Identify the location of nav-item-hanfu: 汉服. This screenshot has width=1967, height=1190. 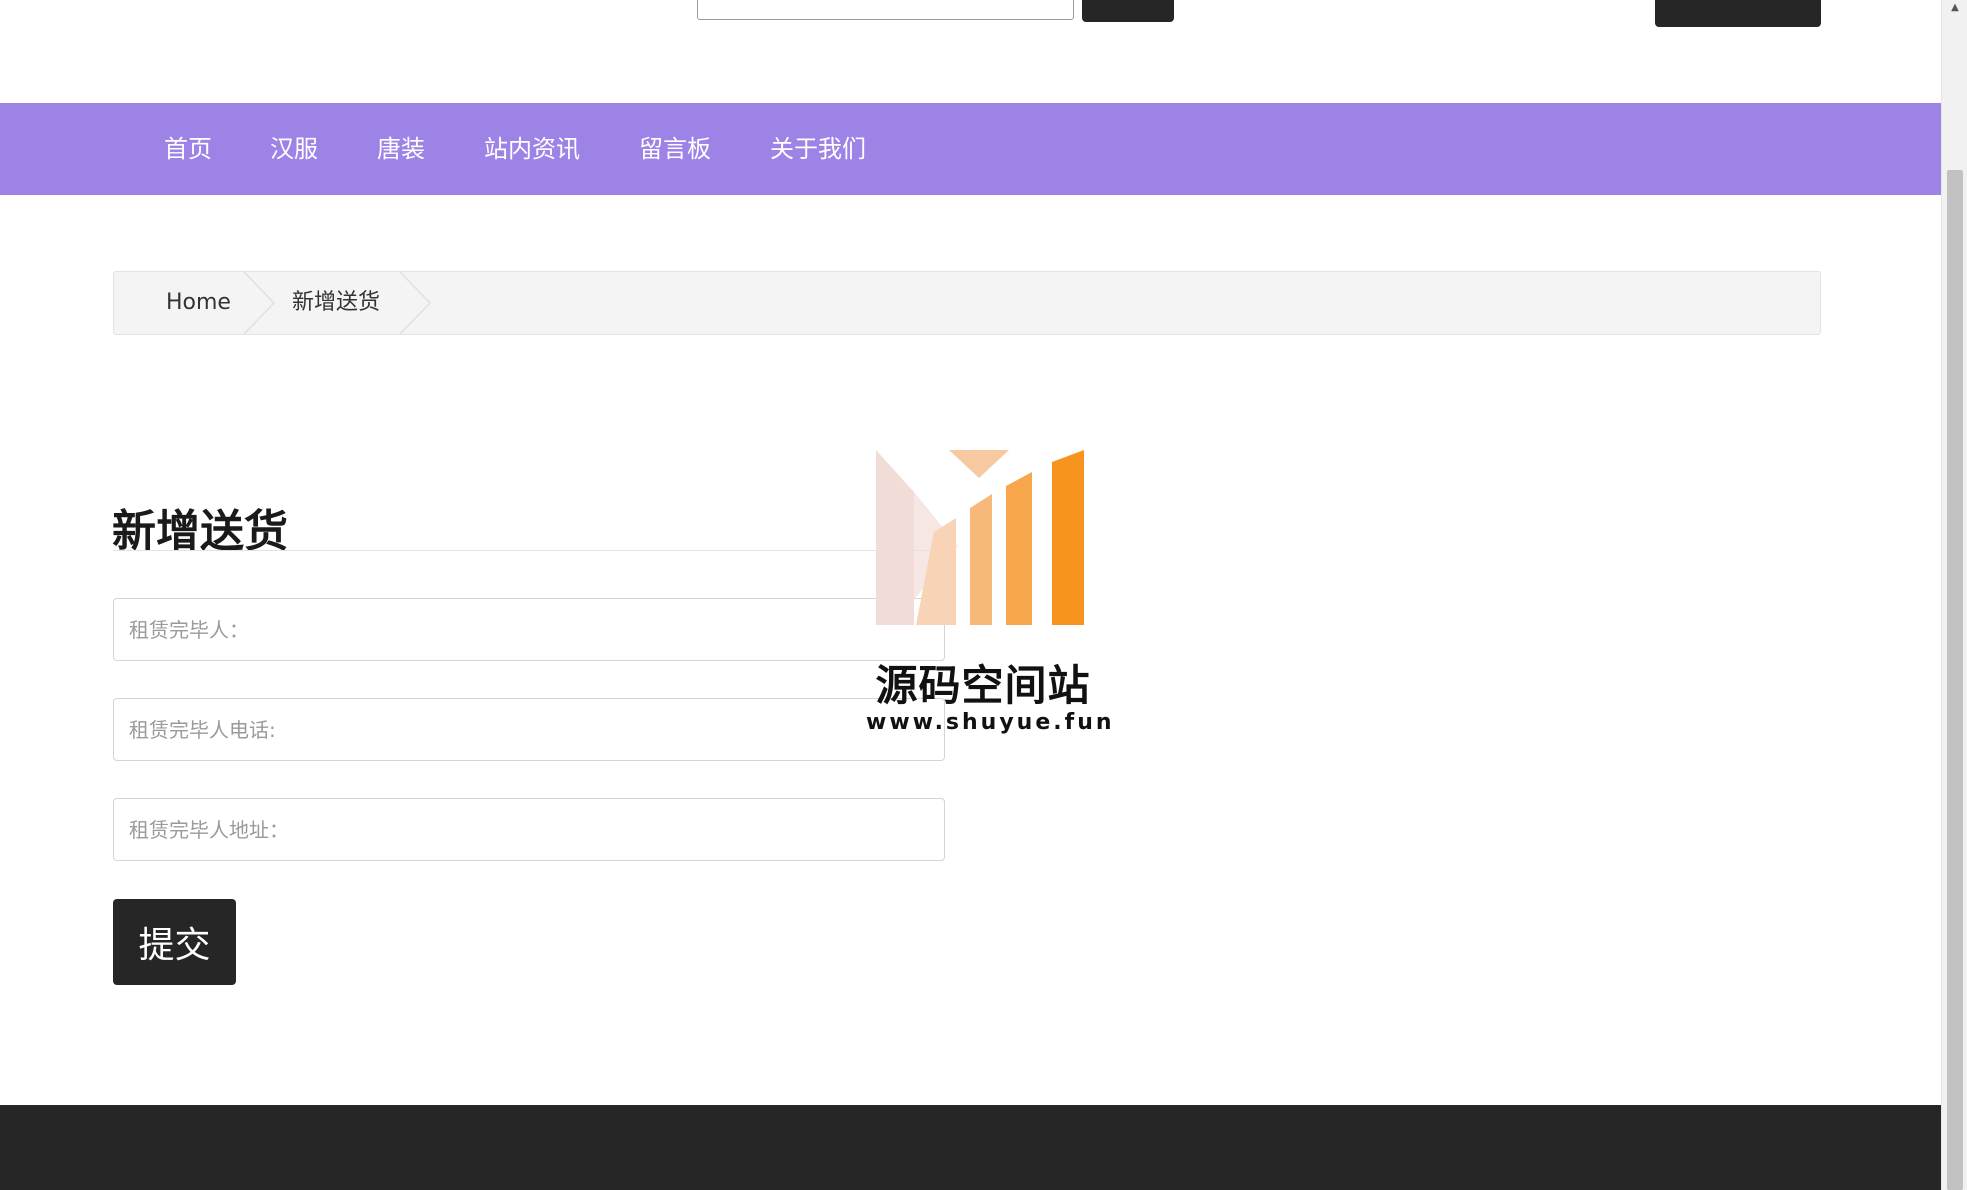
(294, 149).